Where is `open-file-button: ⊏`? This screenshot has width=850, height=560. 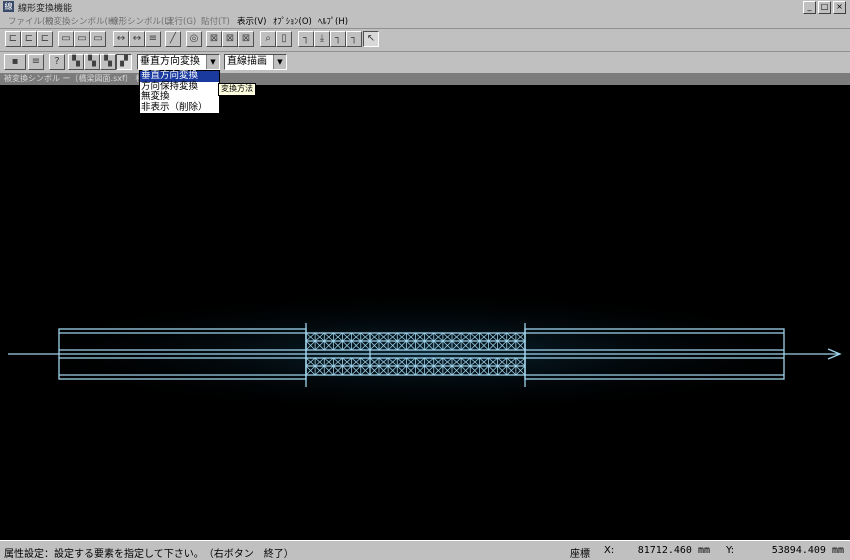
open-file-button: ⊏ is located at coordinates (13, 39).